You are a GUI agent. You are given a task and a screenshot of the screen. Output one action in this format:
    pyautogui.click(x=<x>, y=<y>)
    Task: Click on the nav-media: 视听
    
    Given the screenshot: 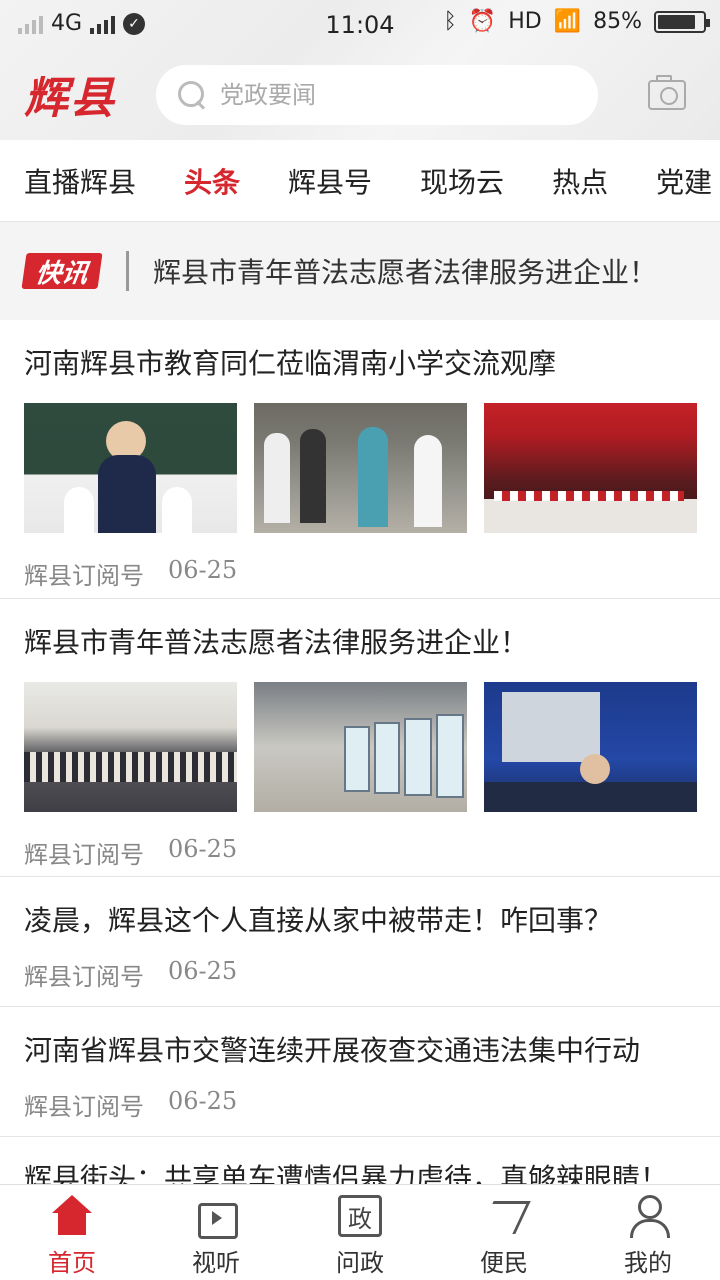 What is the action you would take?
    pyautogui.click(x=216, y=1232)
    